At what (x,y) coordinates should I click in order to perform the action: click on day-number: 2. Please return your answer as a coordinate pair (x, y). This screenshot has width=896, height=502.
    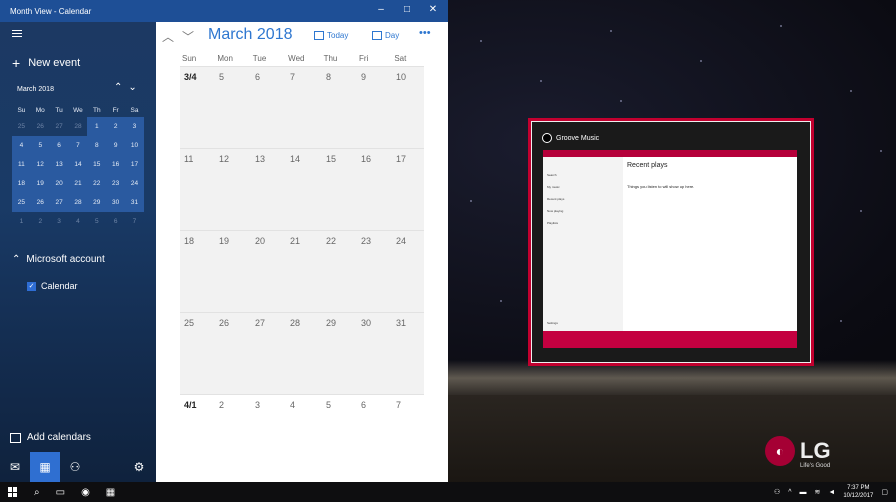
    Looking at the image, I should click on (221, 405).